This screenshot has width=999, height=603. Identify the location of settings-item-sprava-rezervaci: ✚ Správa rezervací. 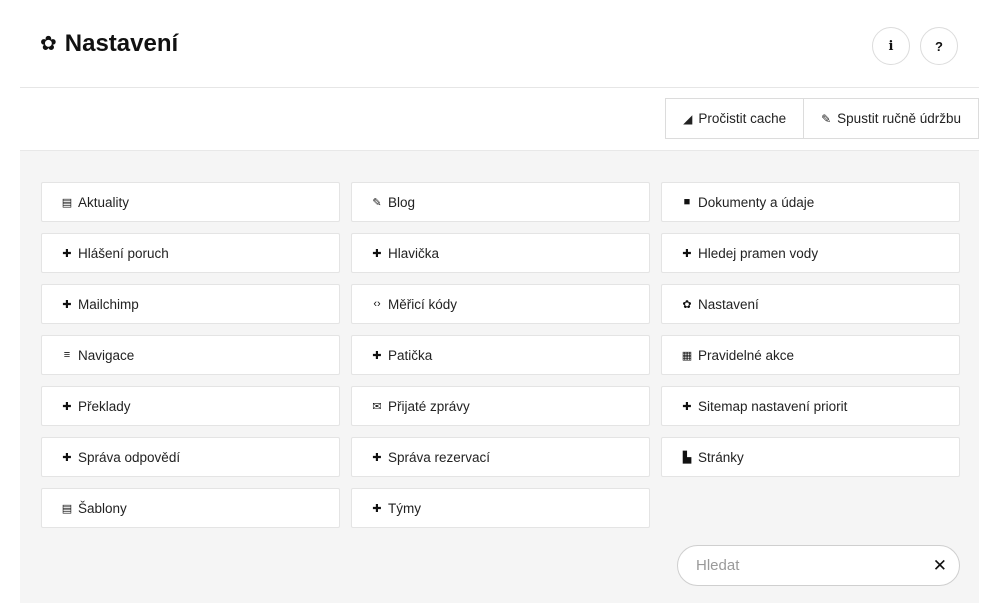
(500, 457).